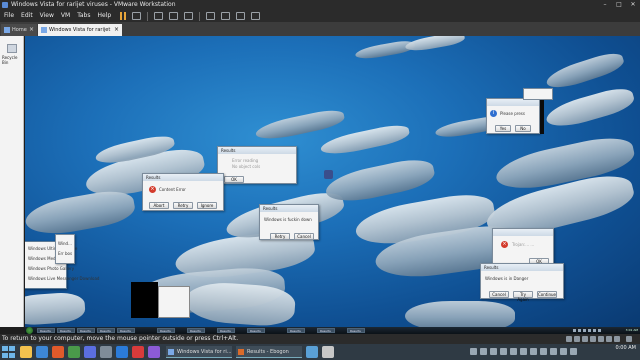 The image size is (640, 360). I want to click on message-icon, so click(629, 339).